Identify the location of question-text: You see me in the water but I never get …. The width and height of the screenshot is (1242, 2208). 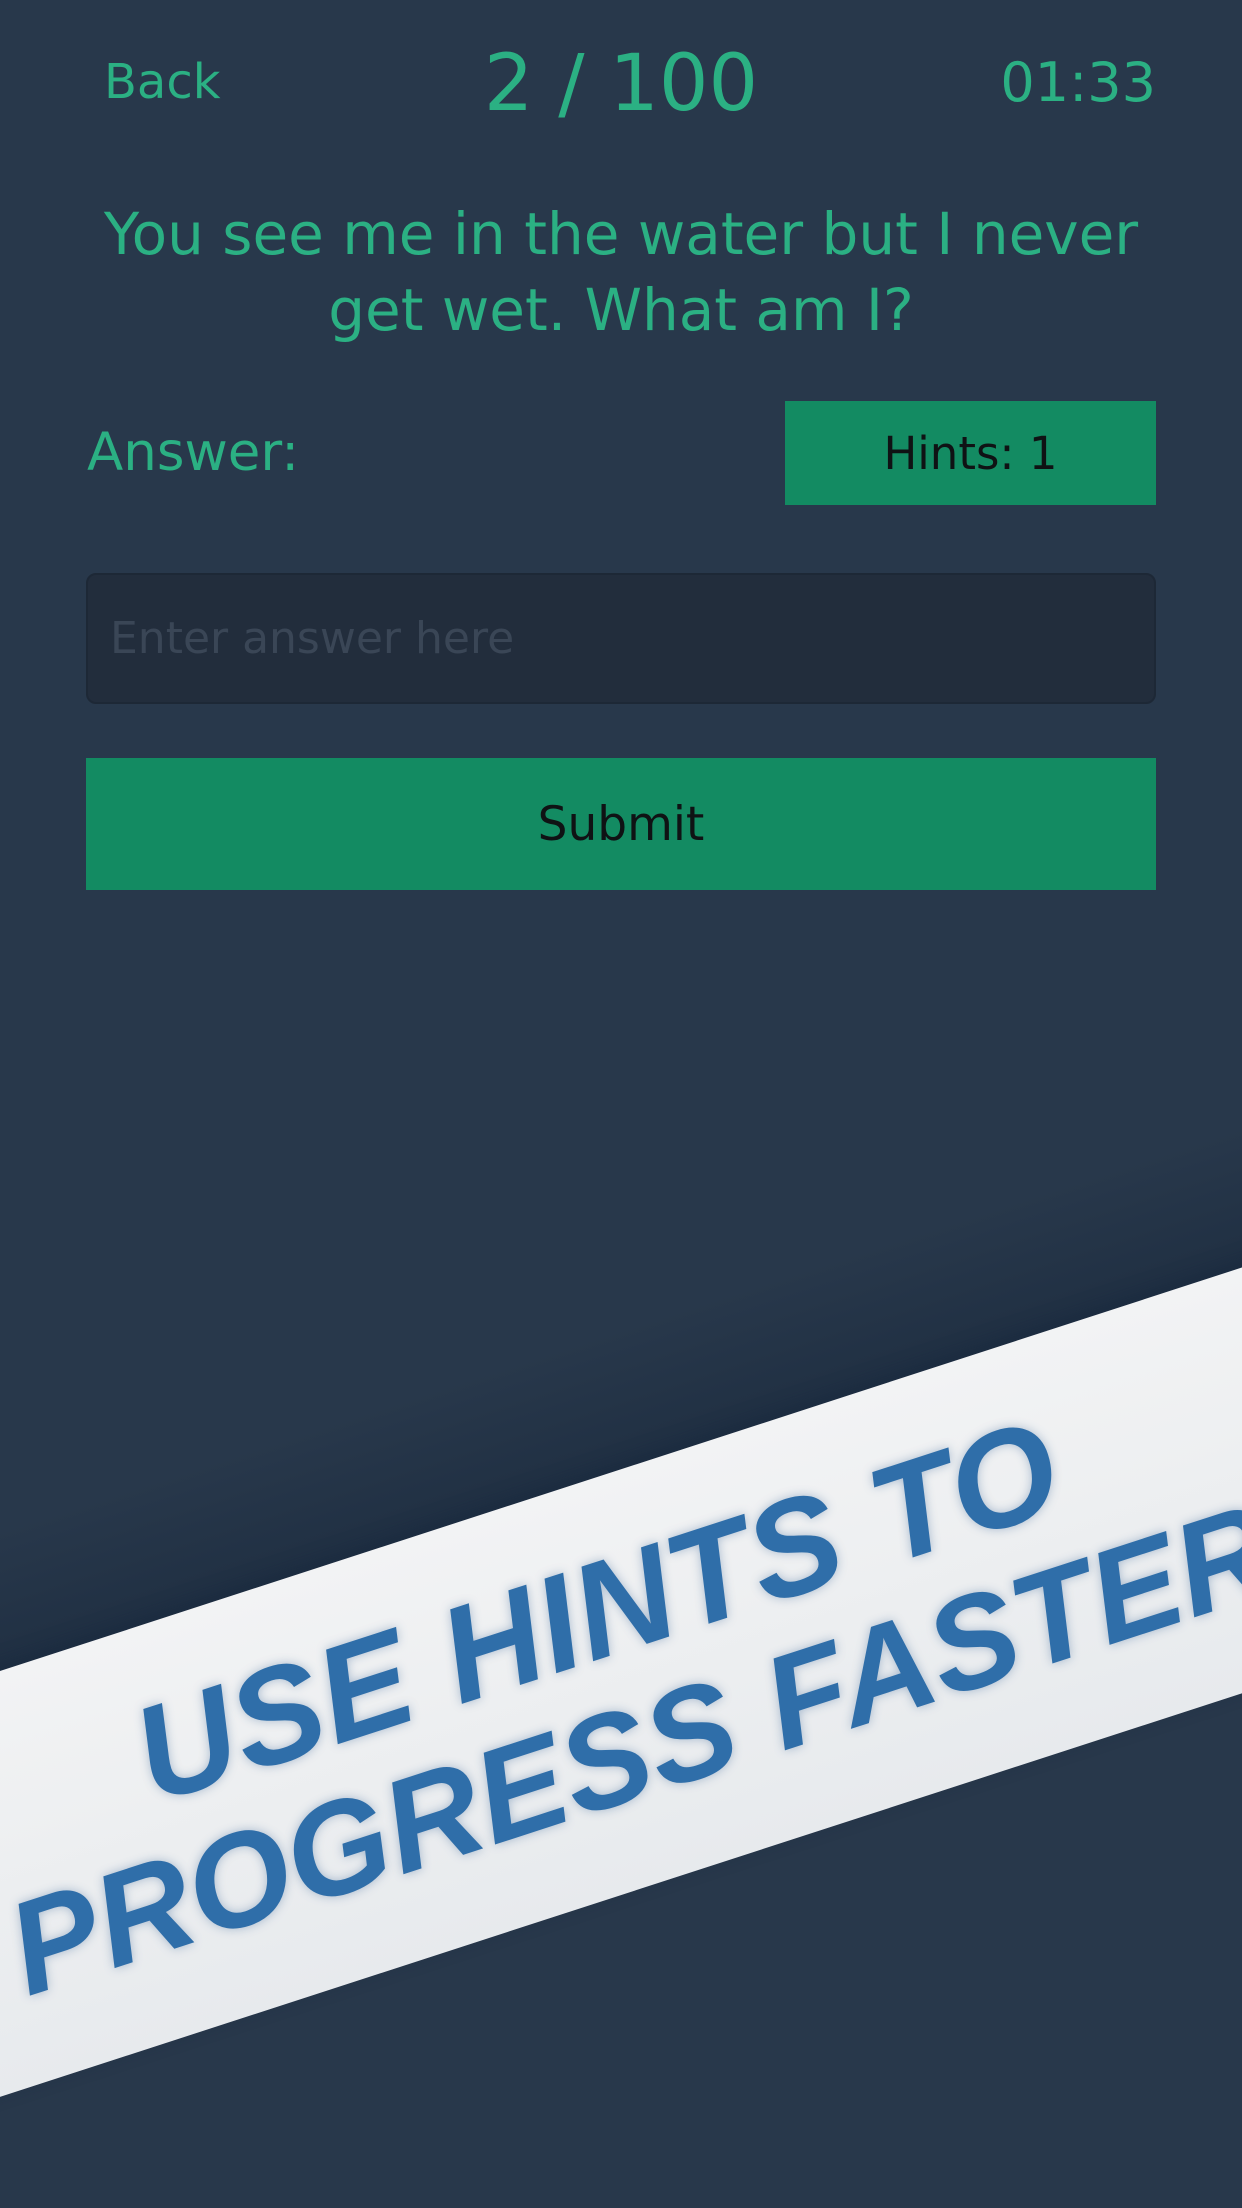
(621, 272).